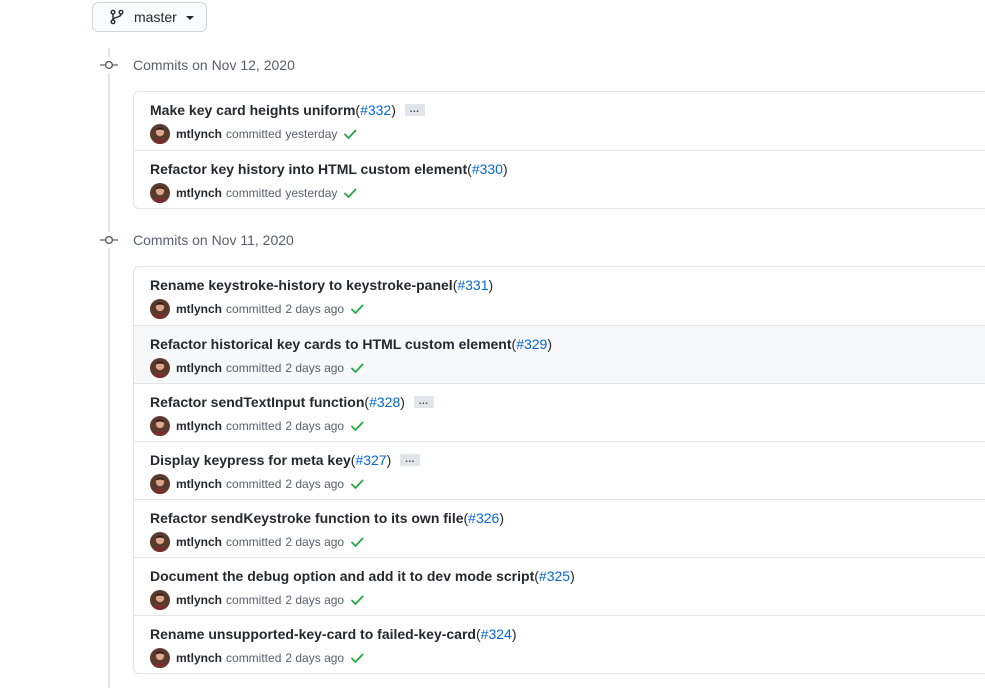 The image size is (985, 688). What do you see at coordinates (117, 17) in the screenshot?
I see `git-branch-icon` at bounding box center [117, 17].